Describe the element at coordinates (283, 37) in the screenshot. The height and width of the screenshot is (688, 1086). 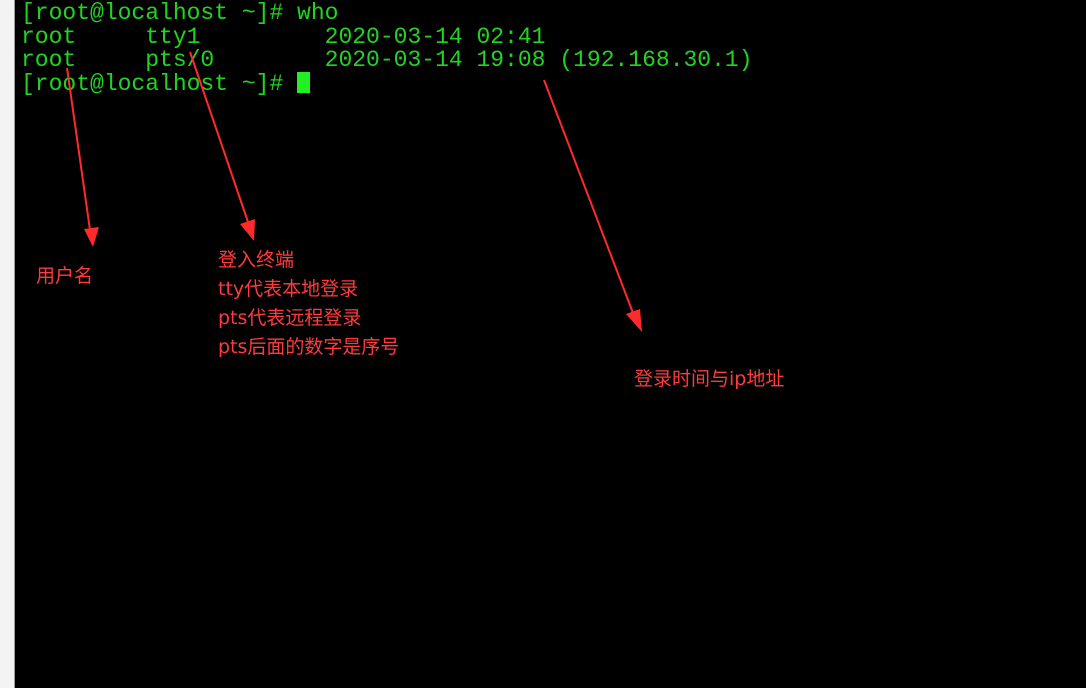
I see `terminal-line-session-tty1: root tty1 2020-03-14 02:41` at that location.